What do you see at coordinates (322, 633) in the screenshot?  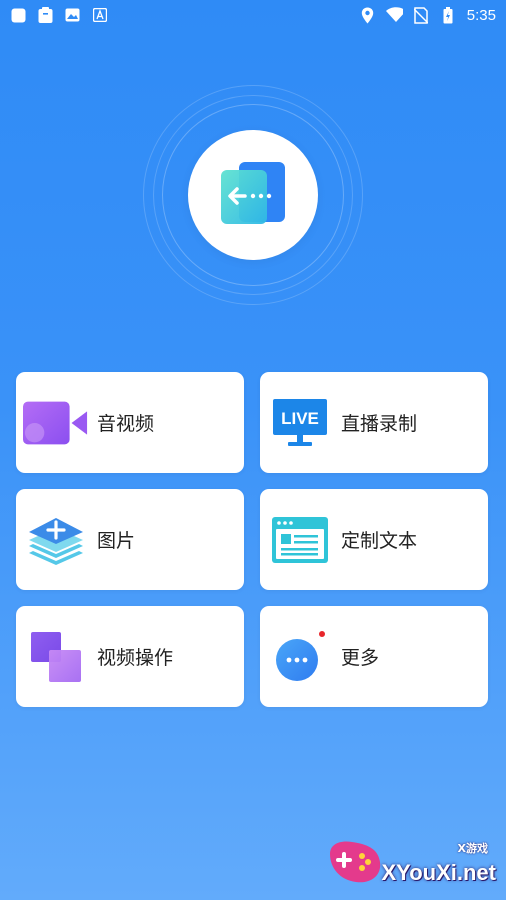 I see `notification-dot` at bounding box center [322, 633].